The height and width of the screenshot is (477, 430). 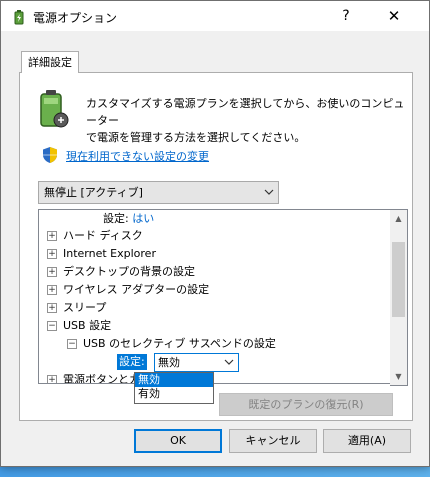 I want to click on setting-value: はい, so click(x=143, y=218).